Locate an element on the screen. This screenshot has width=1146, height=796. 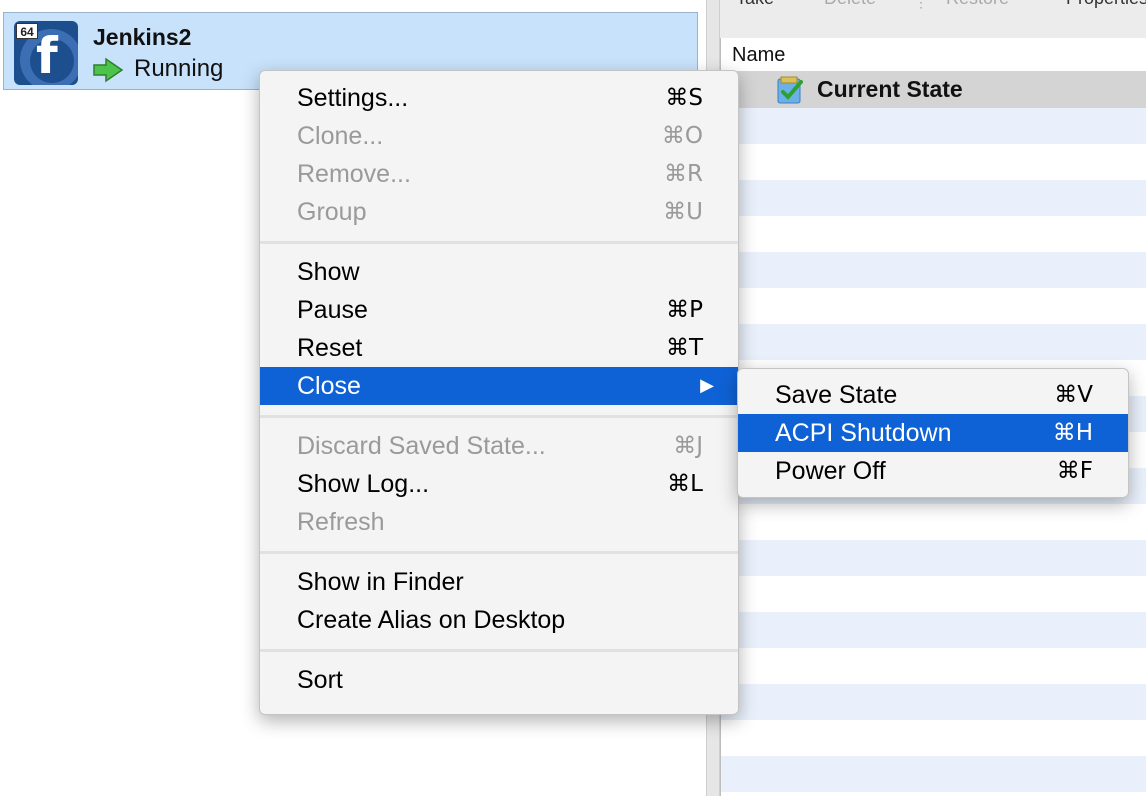
fedora-icon: f 64 is located at coordinates (46, 53).